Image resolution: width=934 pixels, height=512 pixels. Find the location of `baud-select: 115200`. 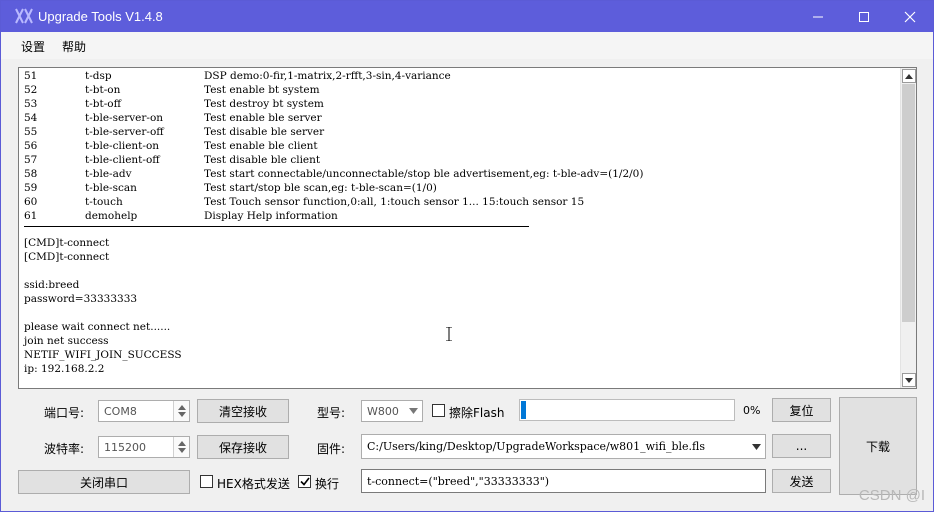

baud-select: 115200 is located at coordinates (144, 447).